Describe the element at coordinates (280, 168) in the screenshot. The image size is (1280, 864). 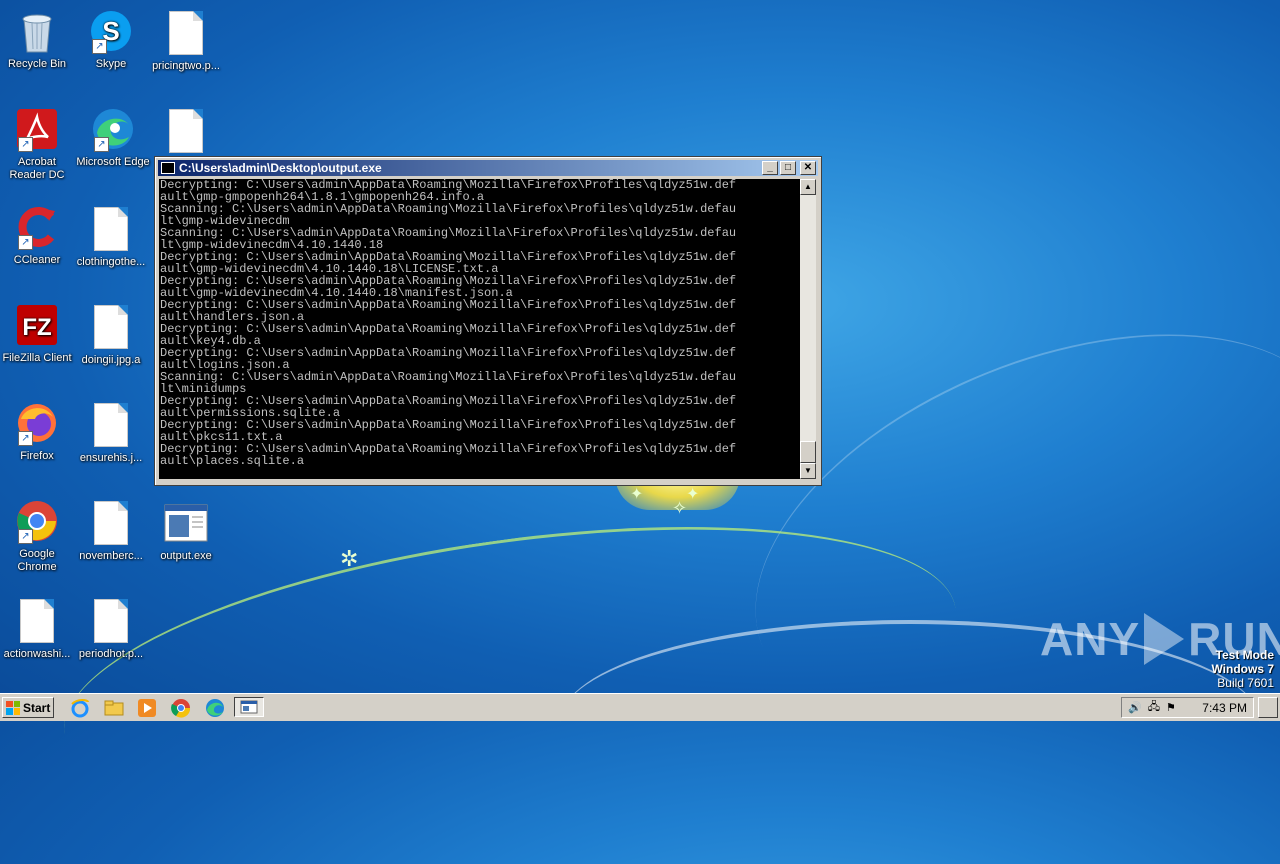
I see `window-title: C:\Users\admin\Desktop\output.exe` at that location.